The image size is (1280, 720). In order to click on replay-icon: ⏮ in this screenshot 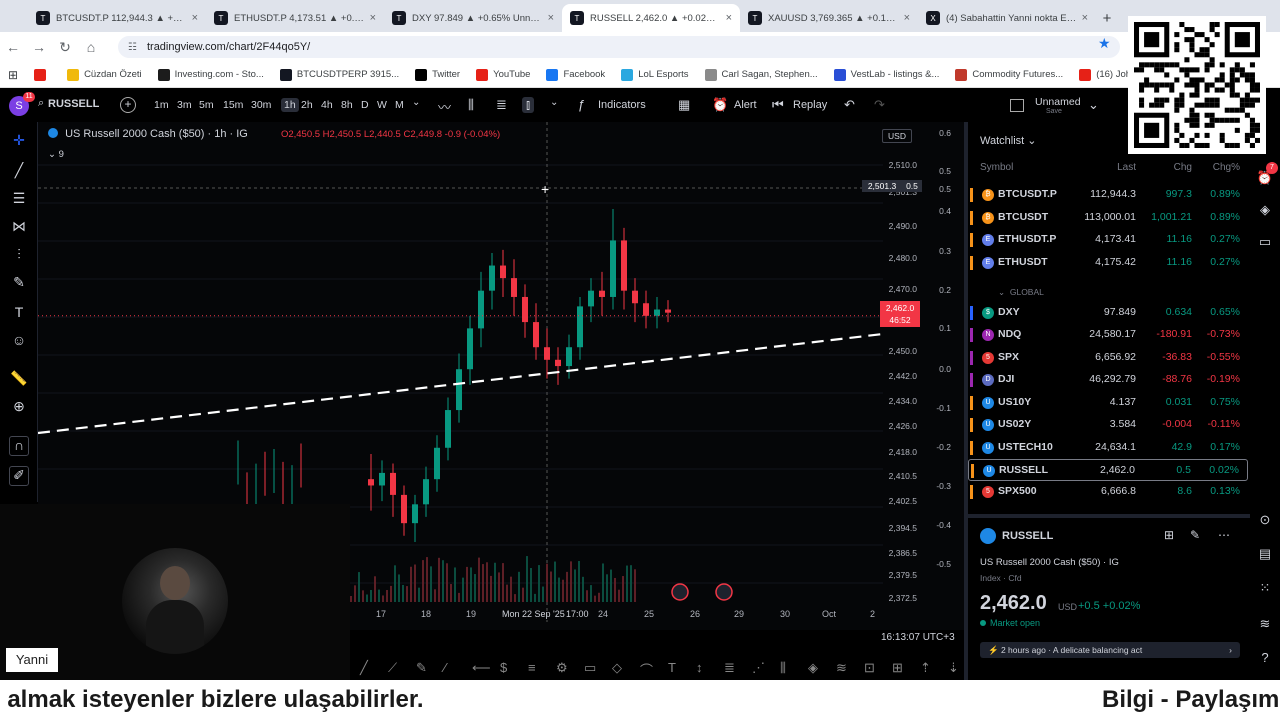, I will do `click(778, 105)`.